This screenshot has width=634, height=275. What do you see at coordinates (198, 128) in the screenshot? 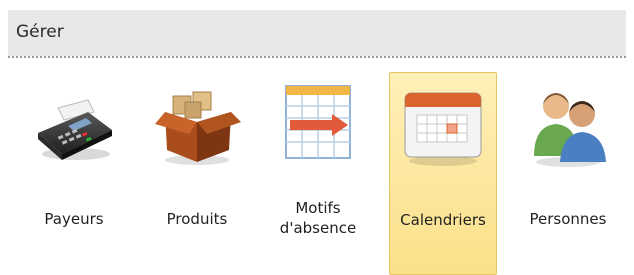
I see `product-box-icon` at bounding box center [198, 128].